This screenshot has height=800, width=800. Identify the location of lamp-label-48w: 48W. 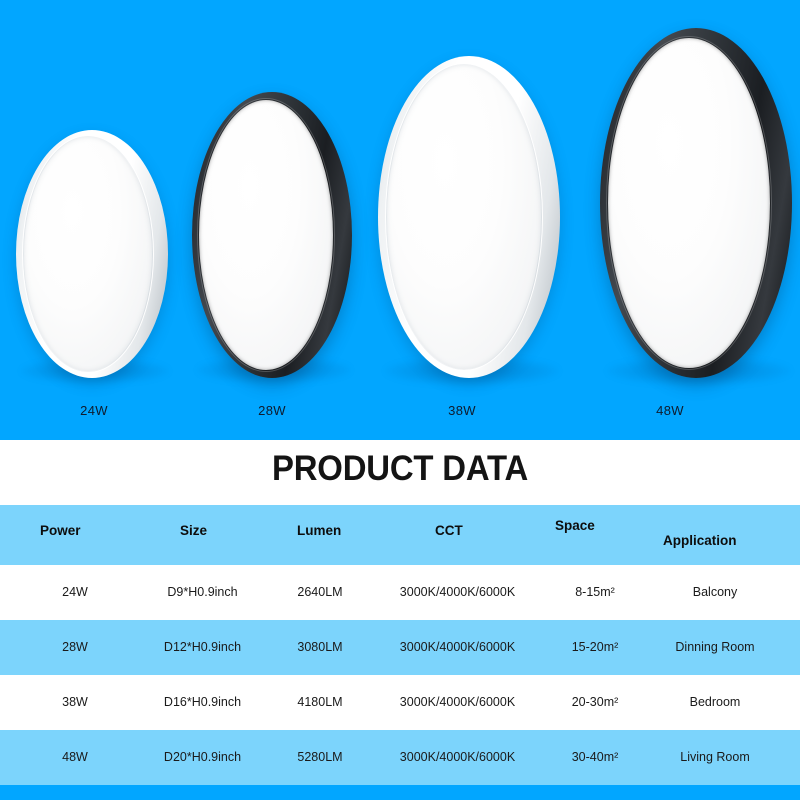
(670, 410).